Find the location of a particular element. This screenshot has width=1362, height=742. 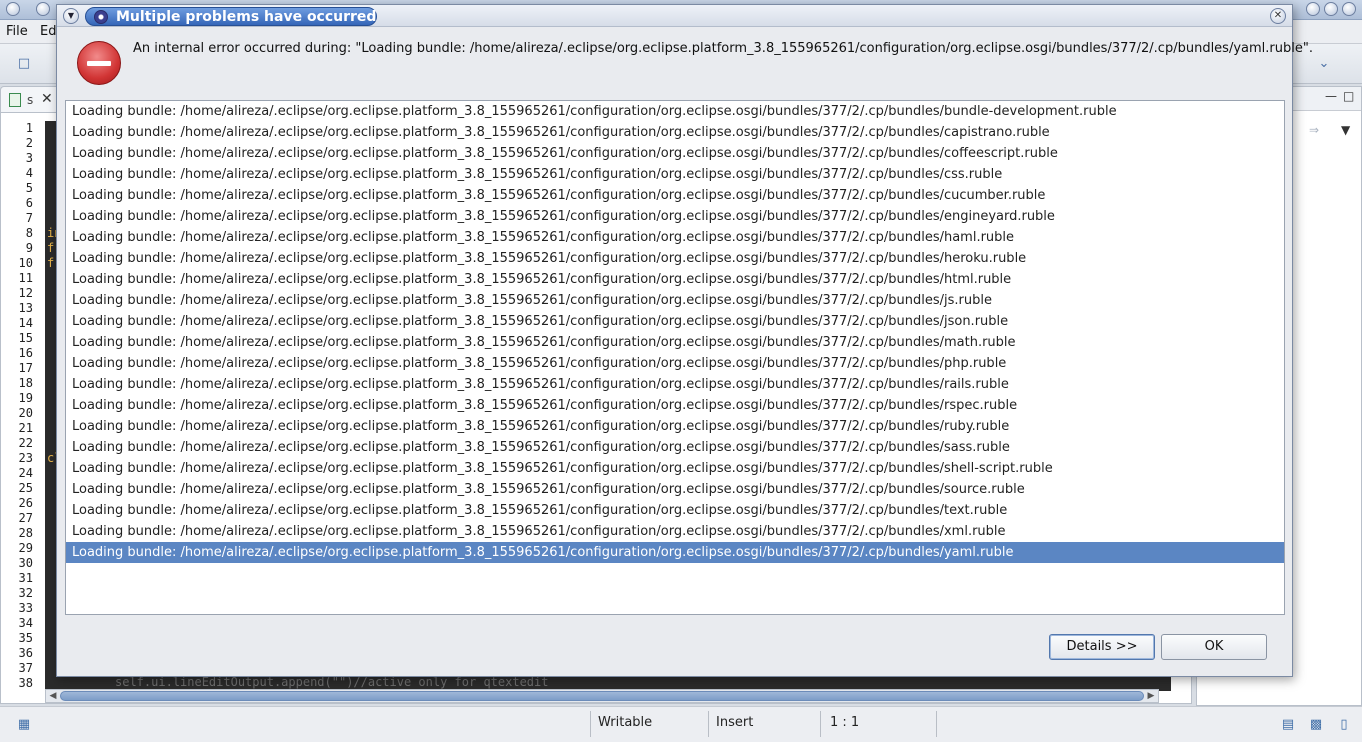

eclipse-logo-icon is located at coordinates (43, 9).